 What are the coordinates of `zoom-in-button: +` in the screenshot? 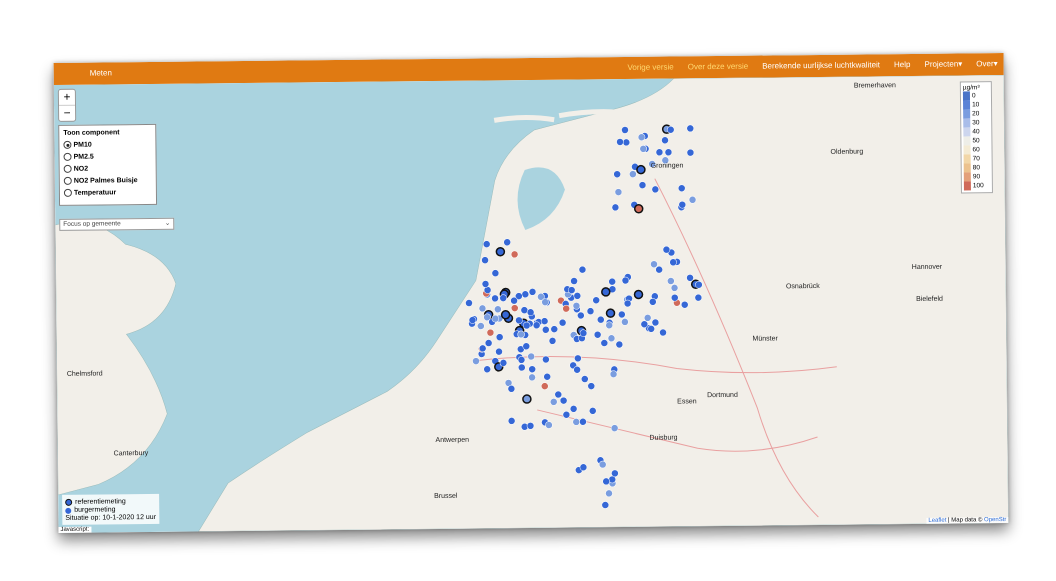 It's located at (67, 97).